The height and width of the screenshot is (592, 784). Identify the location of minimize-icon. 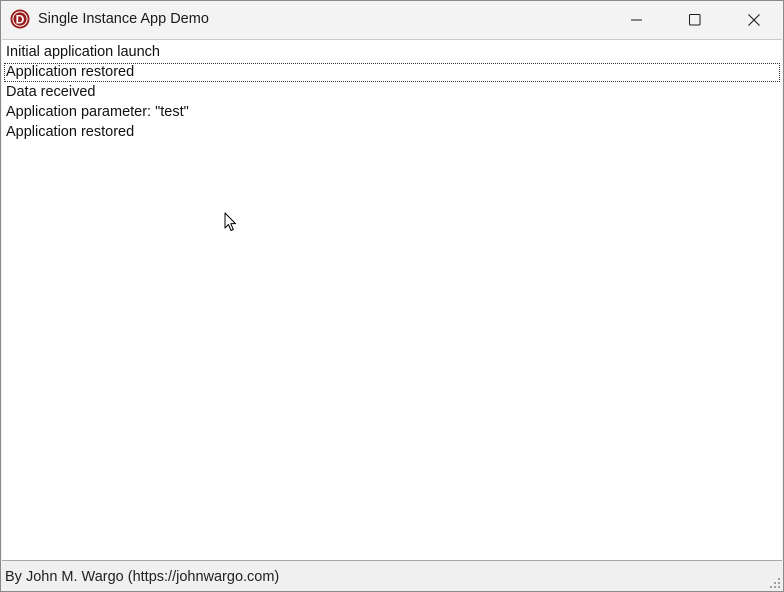
(636, 20).